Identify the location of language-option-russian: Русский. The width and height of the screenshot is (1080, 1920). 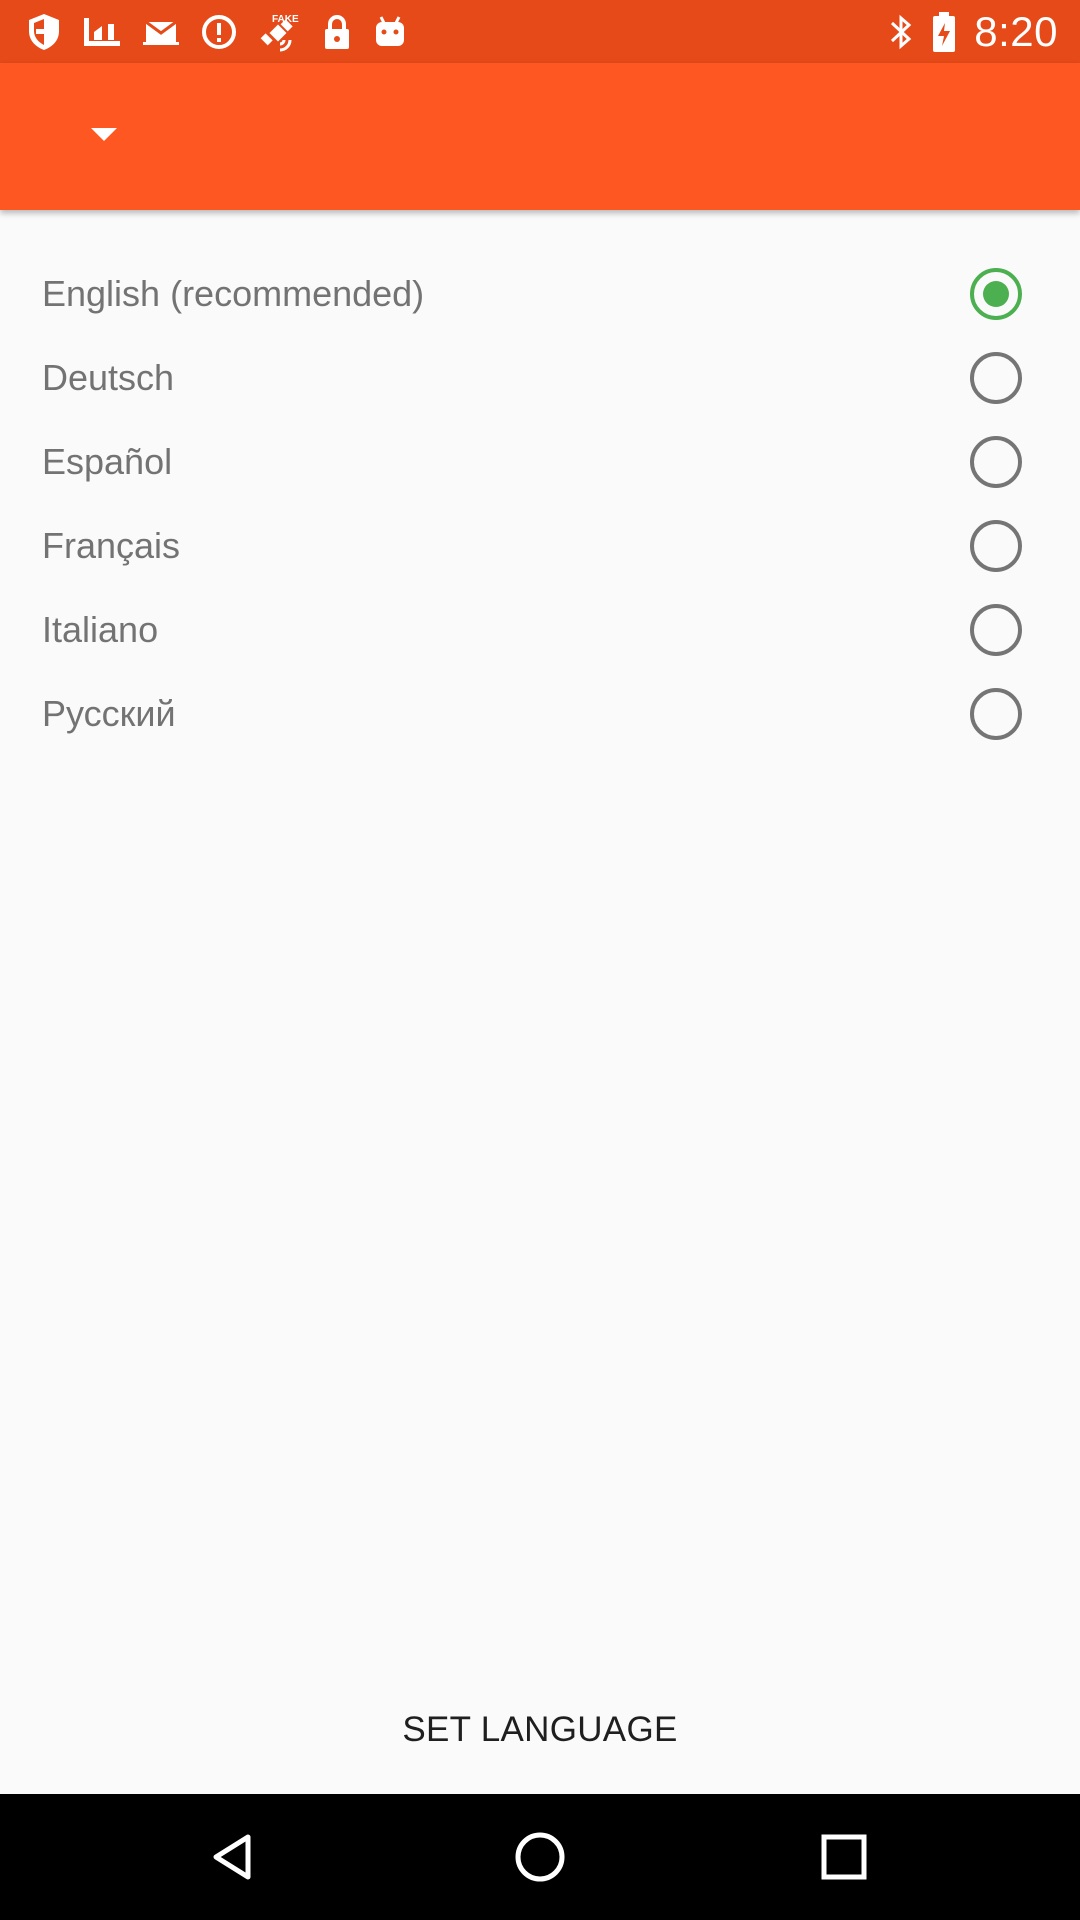
(540, 714).